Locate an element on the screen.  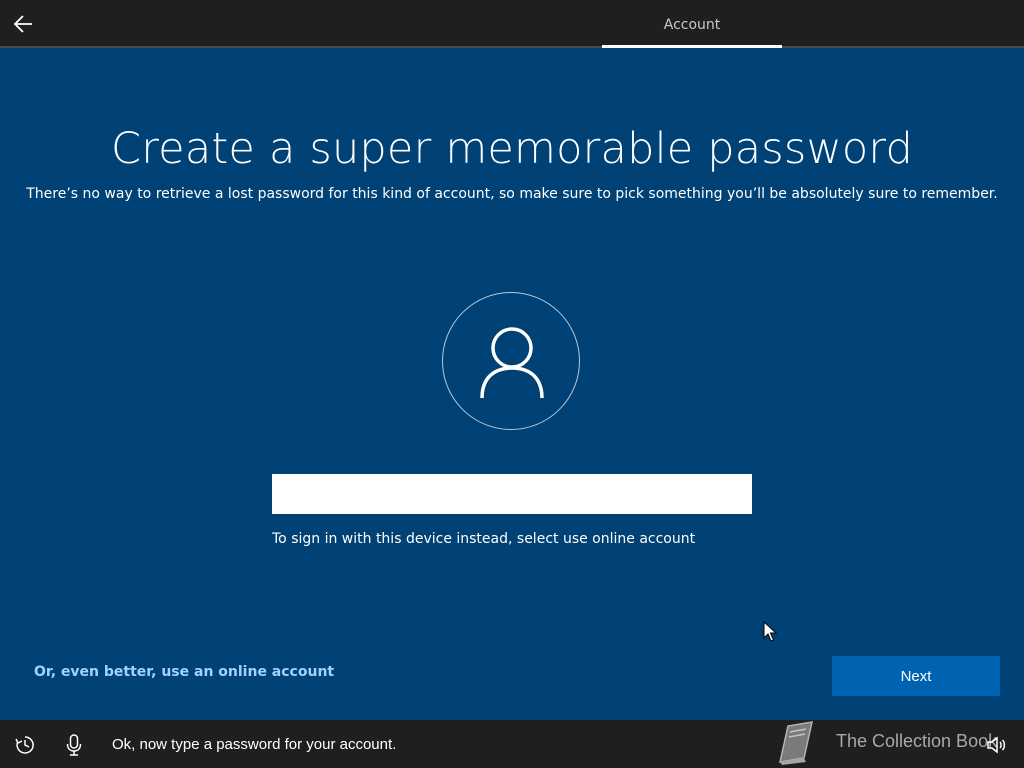
microphone-icon is located at coordinates (74, 745).